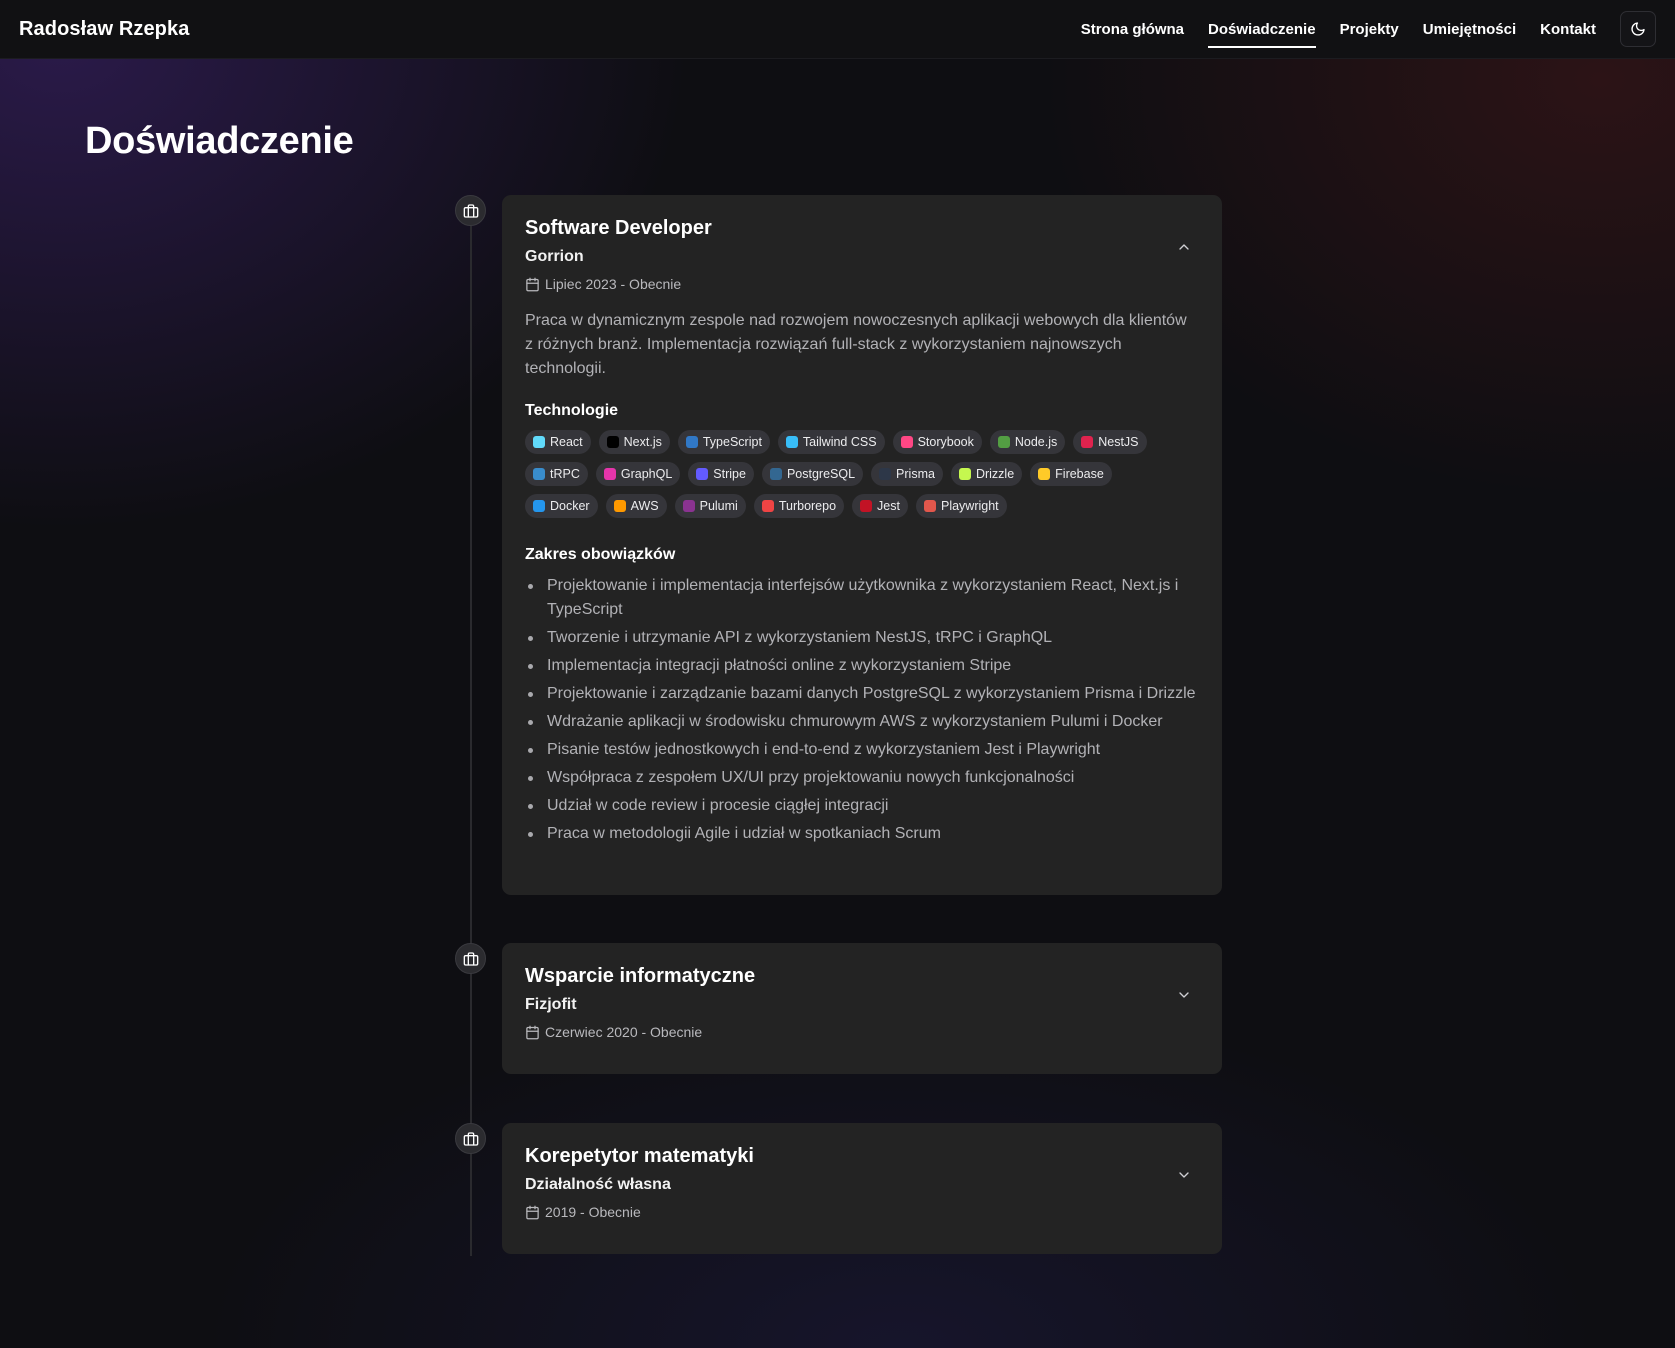 This screenshot has height=1348, width=1675. I want to click on job-date-text: 2019 - Obecnie, so click(593, 1212).